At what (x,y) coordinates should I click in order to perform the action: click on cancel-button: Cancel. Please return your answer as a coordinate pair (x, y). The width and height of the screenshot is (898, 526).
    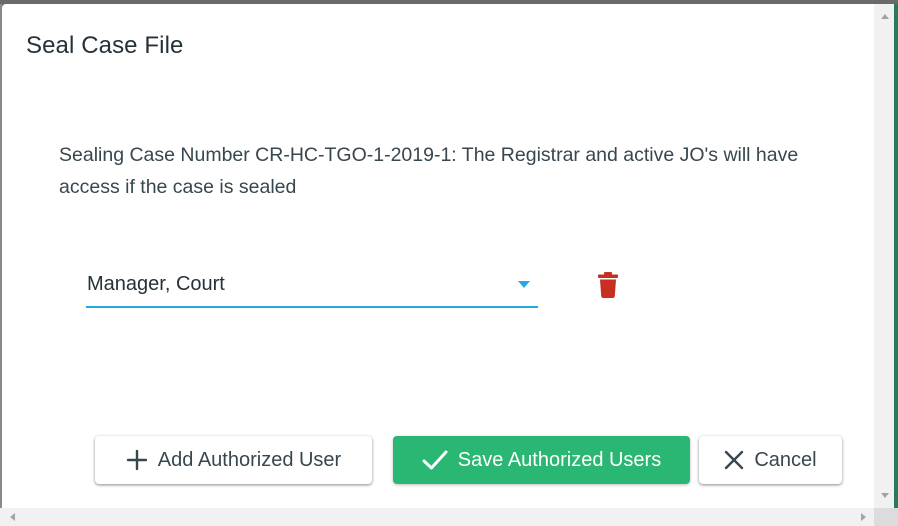
    Looking at the image, I should click on (770, 460).